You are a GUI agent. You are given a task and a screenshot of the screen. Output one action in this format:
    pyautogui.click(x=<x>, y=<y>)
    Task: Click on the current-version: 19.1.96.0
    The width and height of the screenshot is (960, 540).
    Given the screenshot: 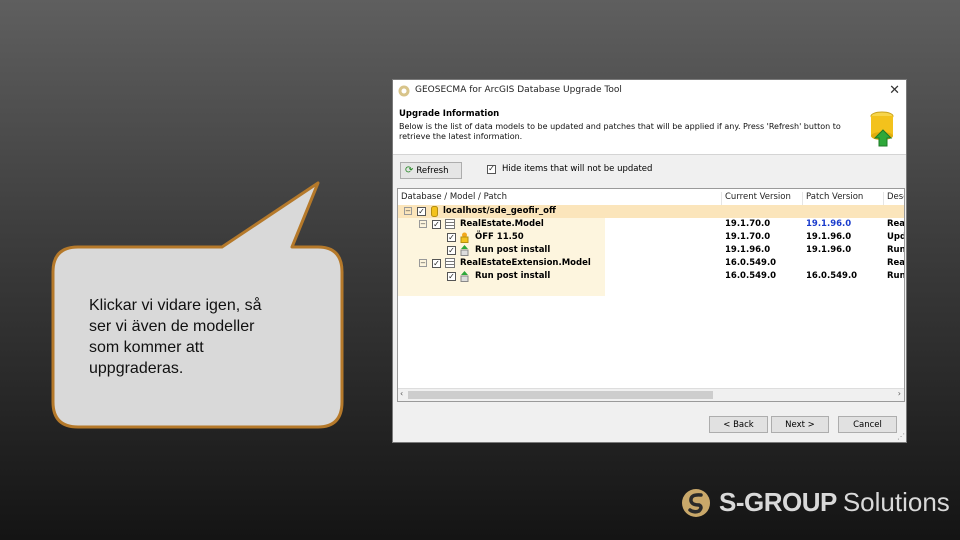 What is the action you would take?
    pyautogui.click(x=748, y=250)
    